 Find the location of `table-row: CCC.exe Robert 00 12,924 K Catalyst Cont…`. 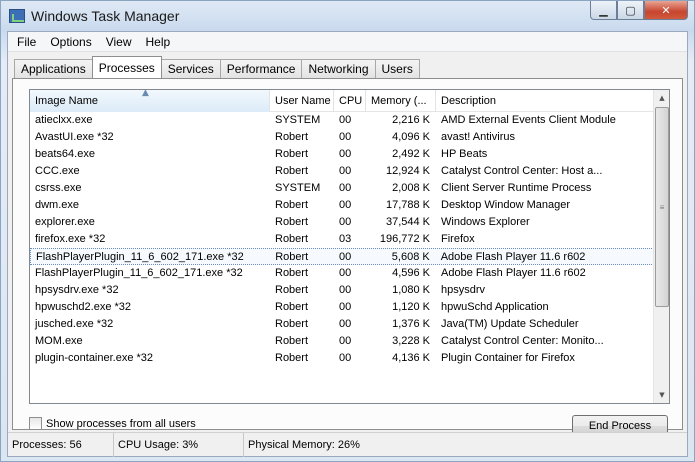

table-row: CCC.exe Robert 00 12,924 K Catalyst Cont… is located at coordinates (342, 171).